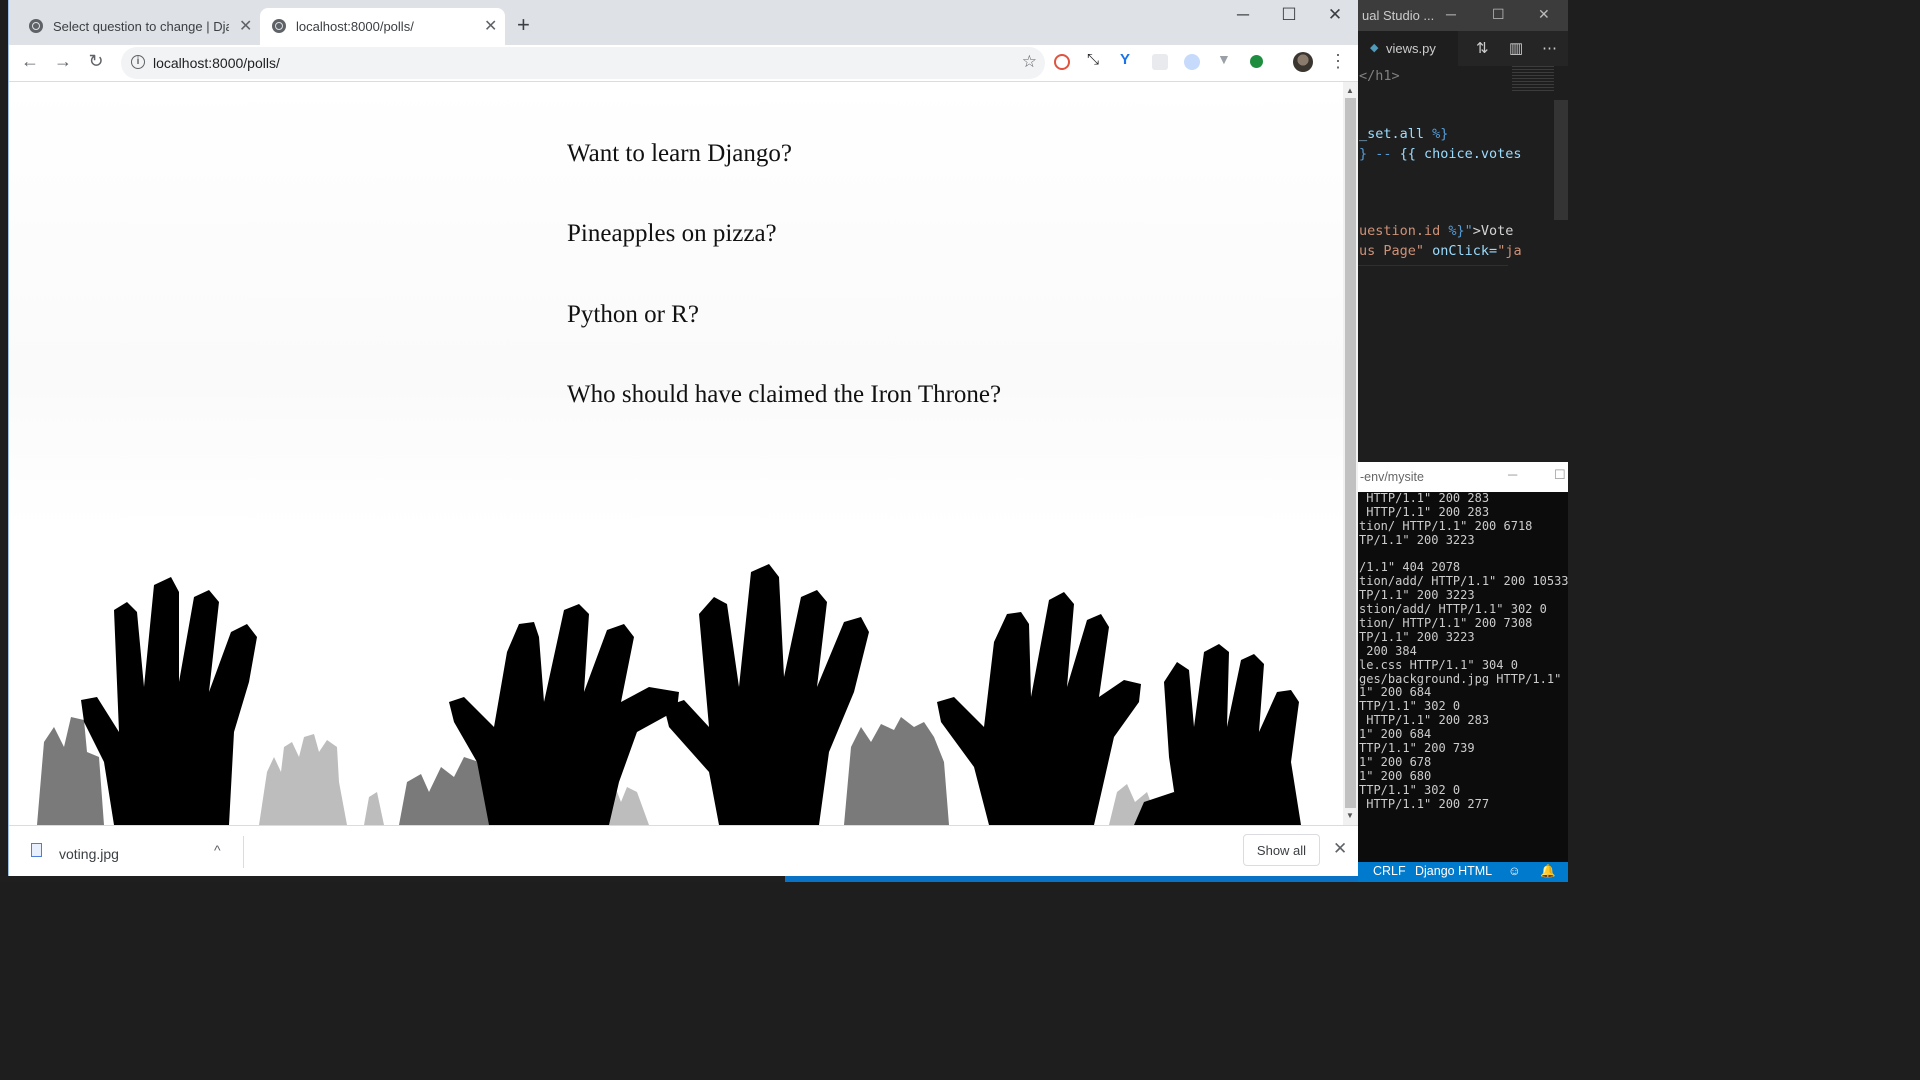 The width and height of the screenshot is (1920, 1080). What do you see at coordinates (1340, 849) in the screenshot?
I see `download-bar-close-icon: ✕` at bounding box center [1340, 849].